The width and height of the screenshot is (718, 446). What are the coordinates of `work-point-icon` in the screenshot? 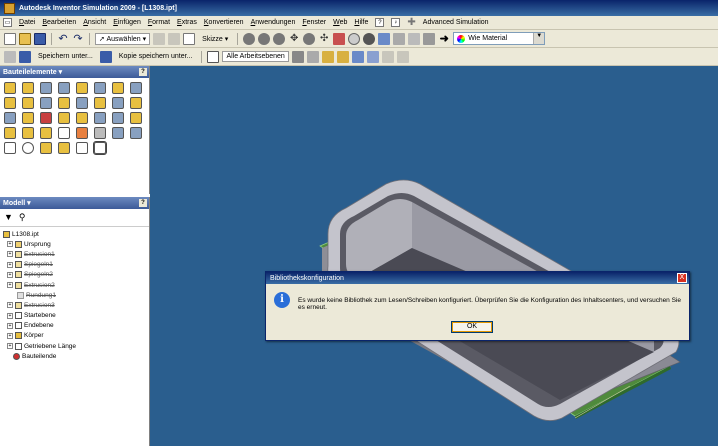 It's located at (46, 133).